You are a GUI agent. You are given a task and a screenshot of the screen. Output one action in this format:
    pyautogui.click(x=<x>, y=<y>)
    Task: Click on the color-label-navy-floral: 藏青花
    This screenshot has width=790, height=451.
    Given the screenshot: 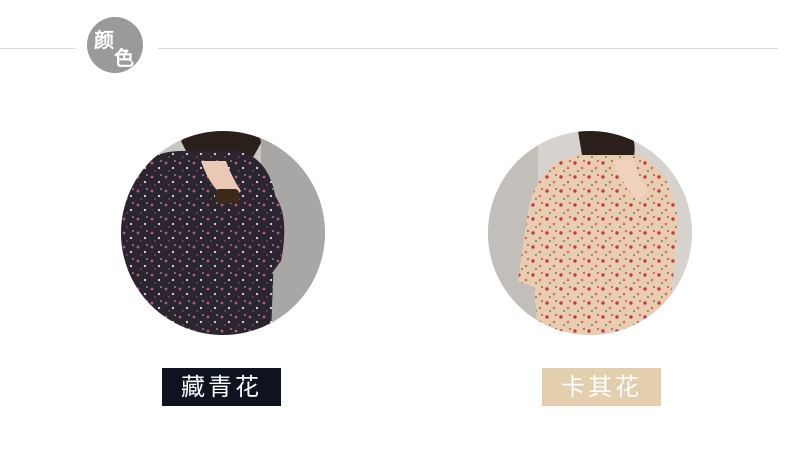 What is the action you would take?
    pyautogui.click(x=221, y=387)
    